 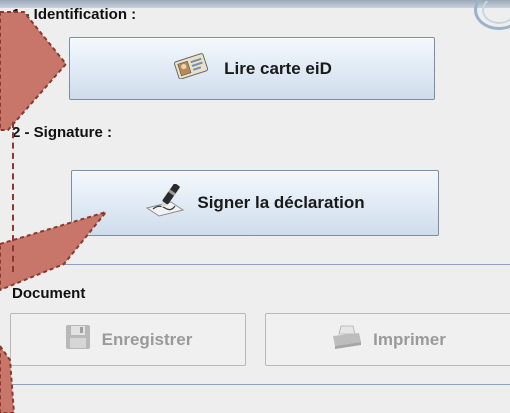 What do you see at coordinates (13, 197) in the screenshot?
I see `callout-dashed-line` at bounding box center [13, 197].